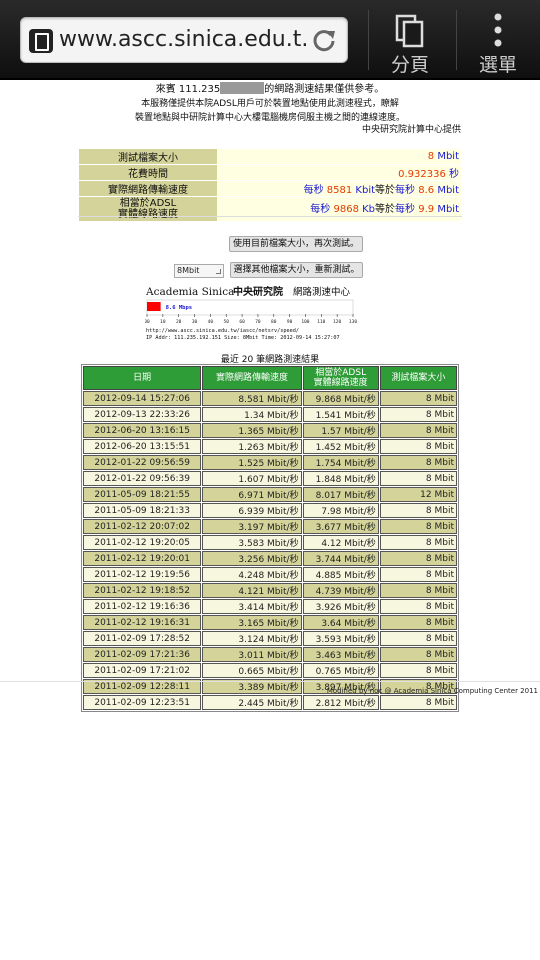  I want to click on value-part: 秒, so click(454, 174).